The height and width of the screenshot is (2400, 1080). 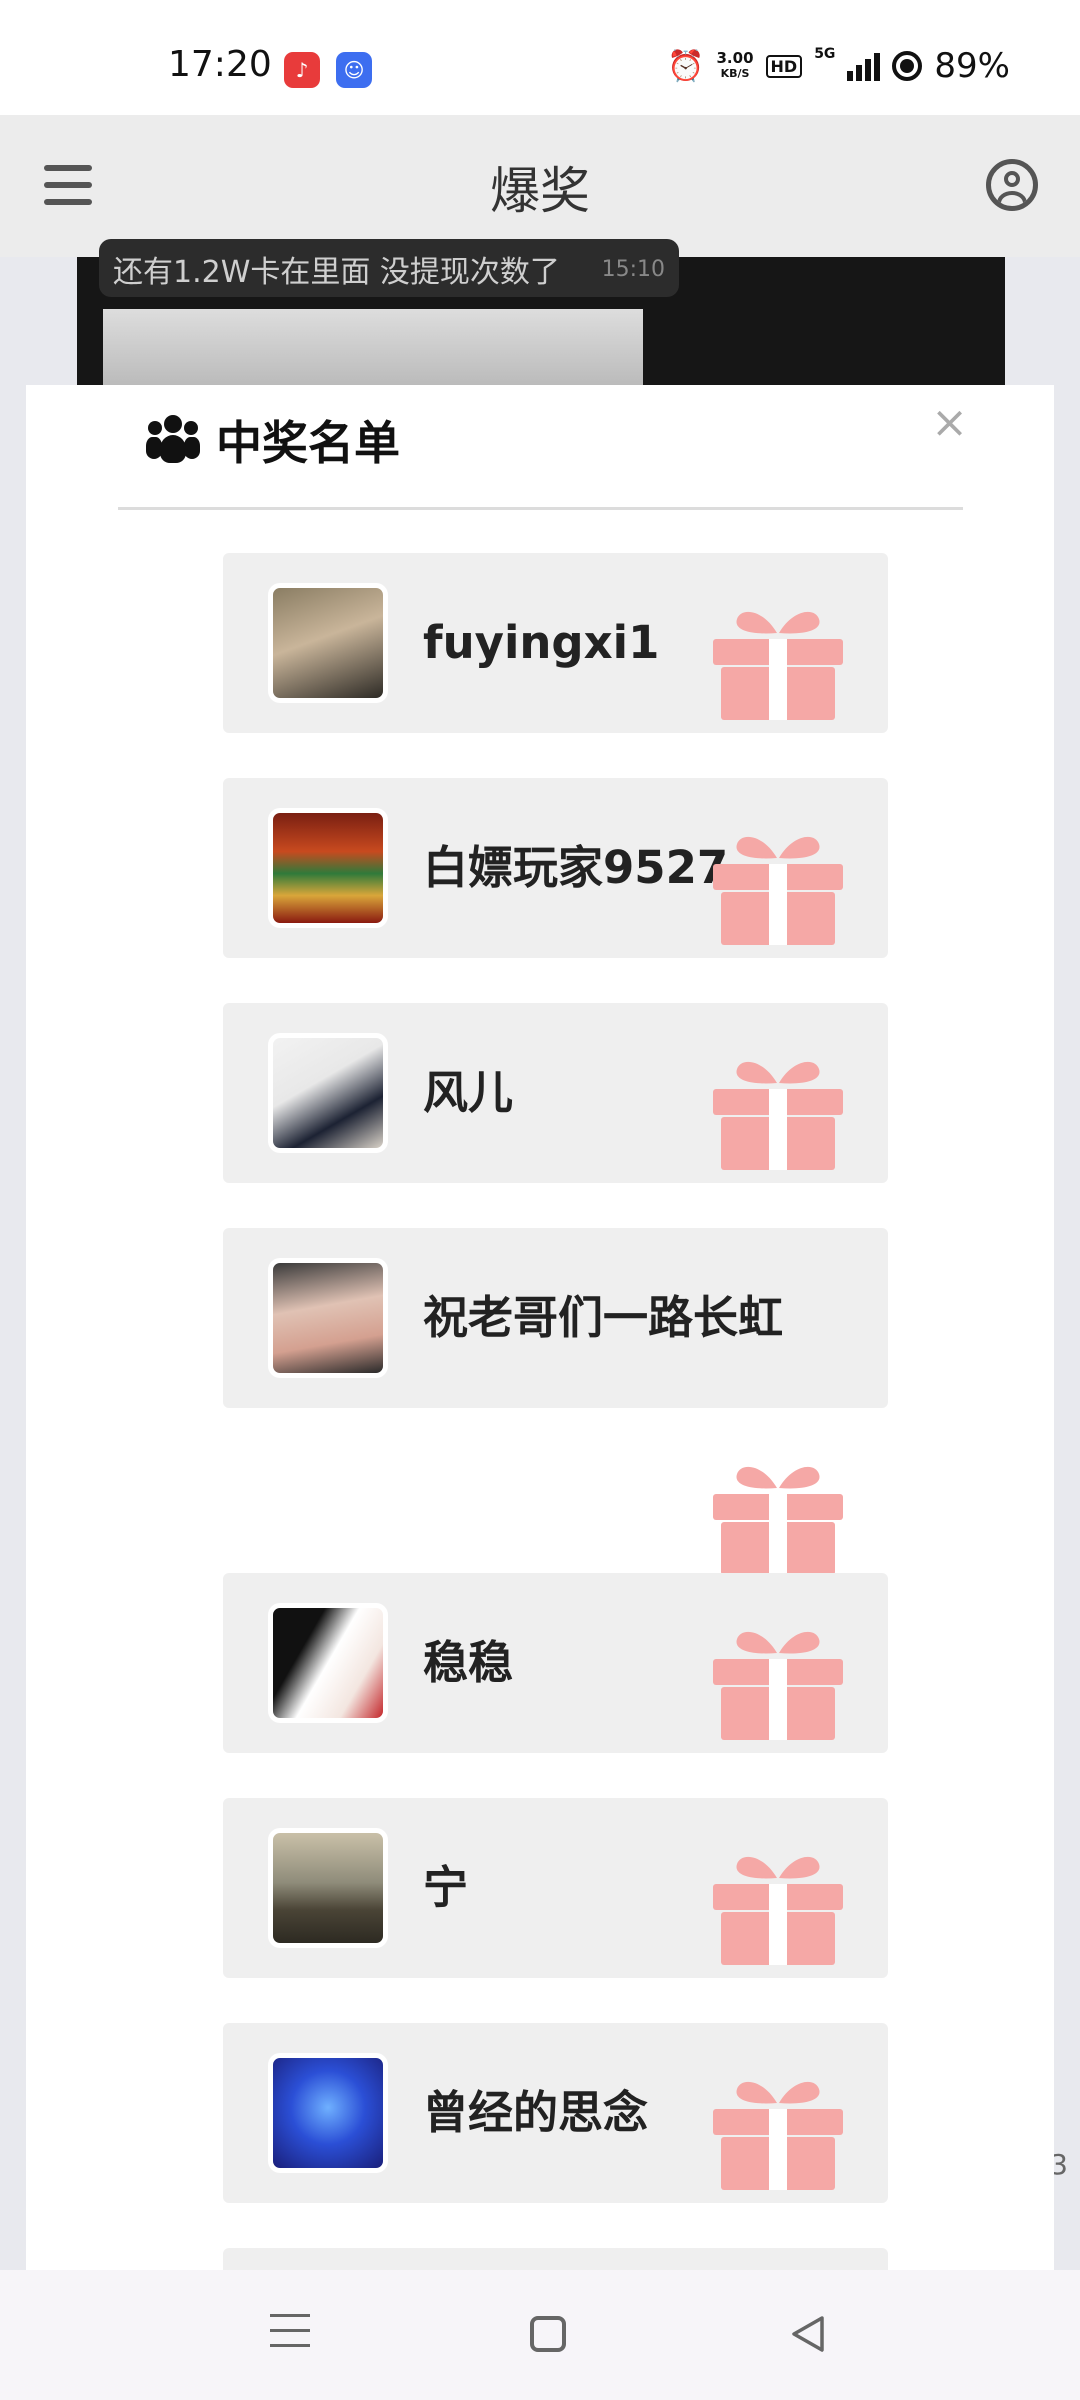 I want to click on app-header: 爆奖, so click(x=540, y=186).